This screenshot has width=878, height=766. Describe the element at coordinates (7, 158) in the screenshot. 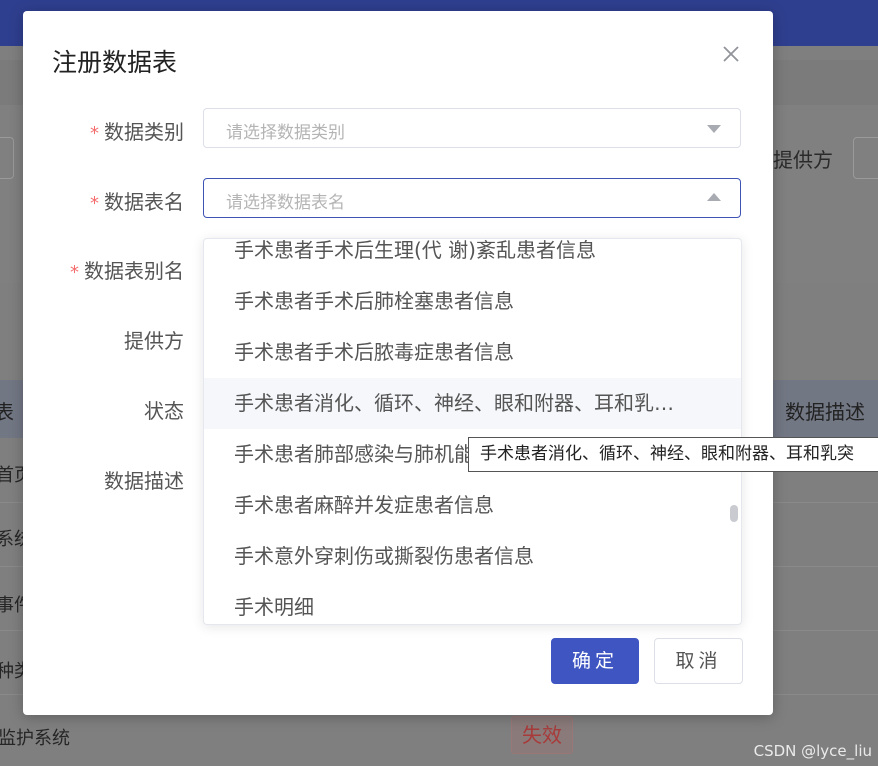

I see `filter-input-left` at that location.